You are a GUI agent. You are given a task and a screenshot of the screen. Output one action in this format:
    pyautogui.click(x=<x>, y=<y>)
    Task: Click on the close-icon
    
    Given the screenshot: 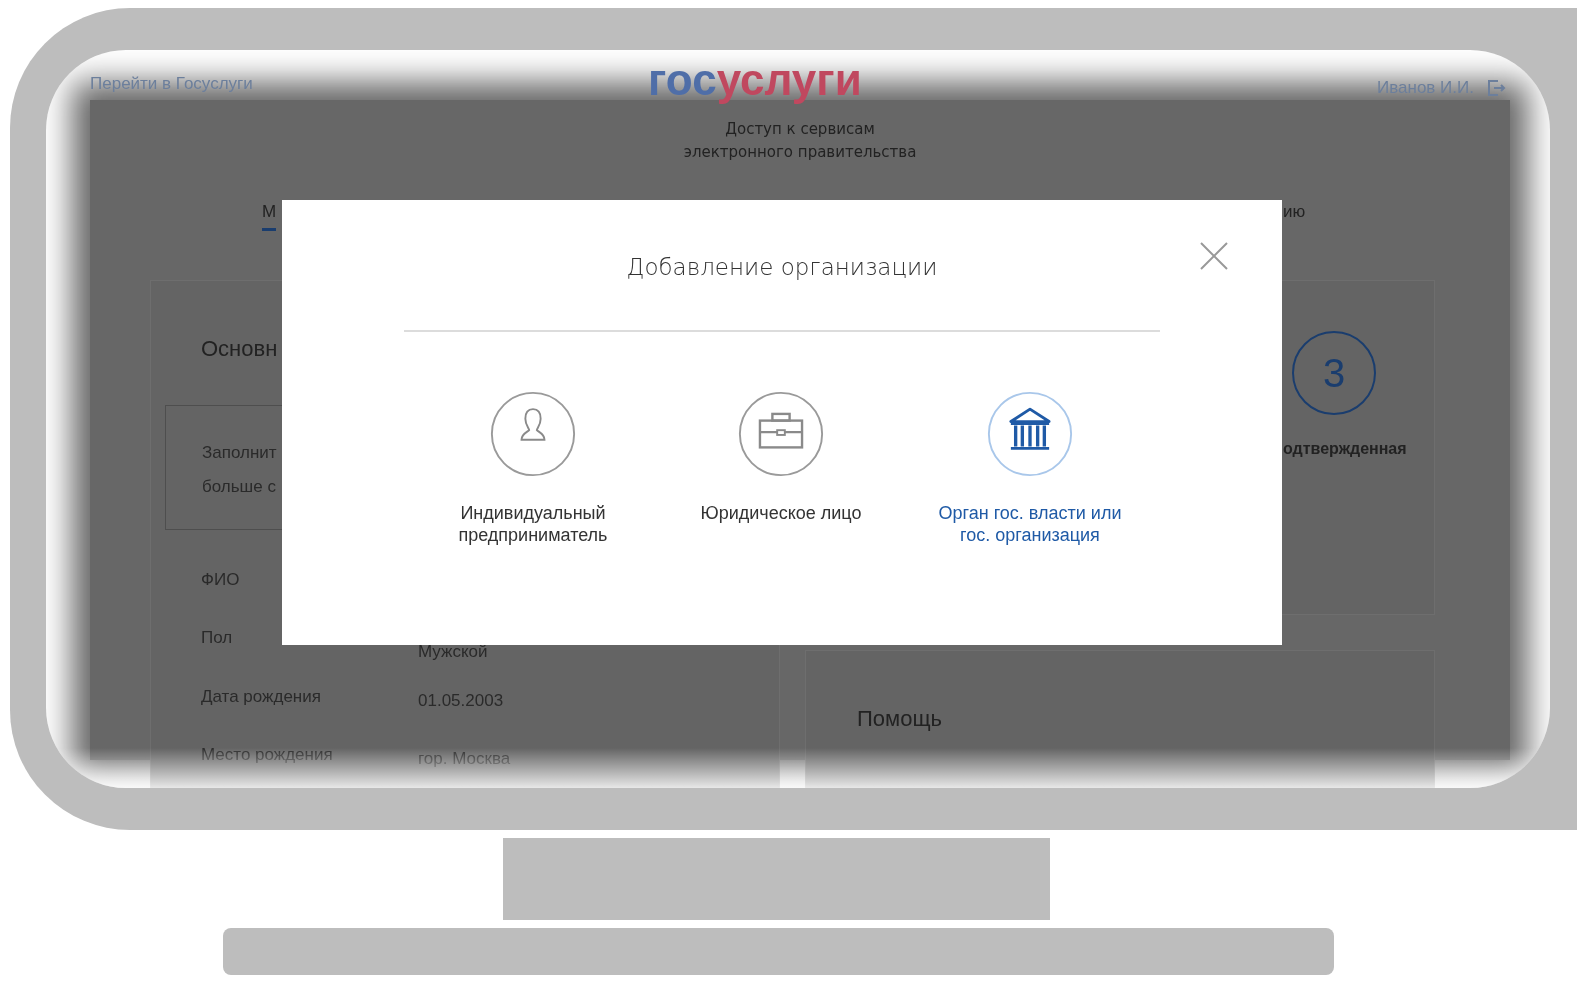 What is the action you would take?
    pyautogui.click(x=1214, y=256)
    